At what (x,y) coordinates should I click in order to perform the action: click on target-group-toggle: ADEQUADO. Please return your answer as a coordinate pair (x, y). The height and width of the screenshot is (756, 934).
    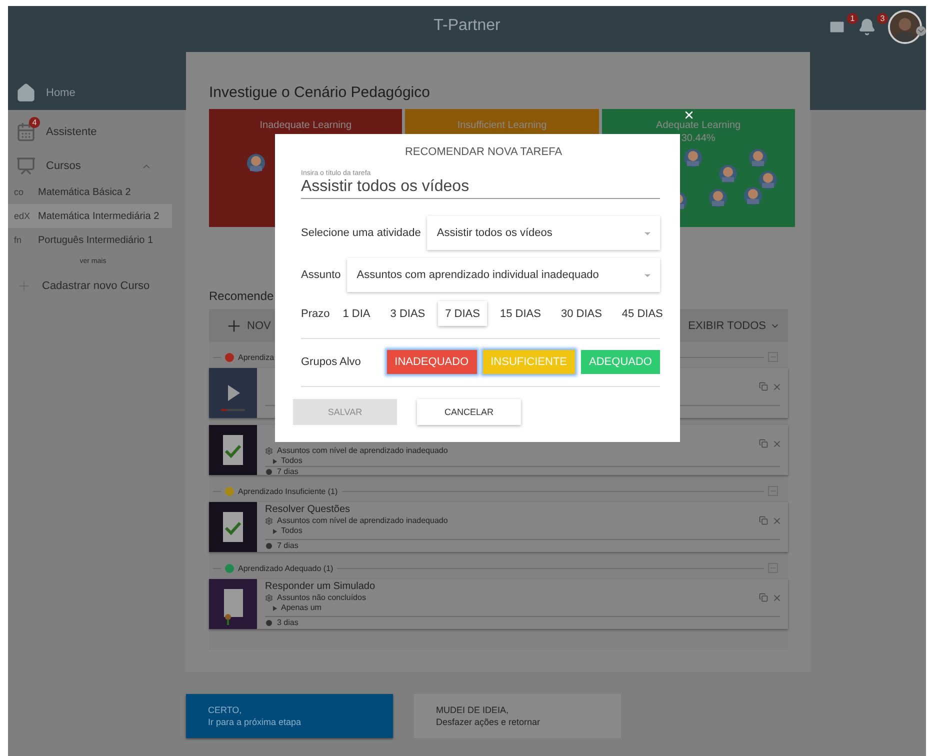
    Looking at the image, I should click on (620, 362).